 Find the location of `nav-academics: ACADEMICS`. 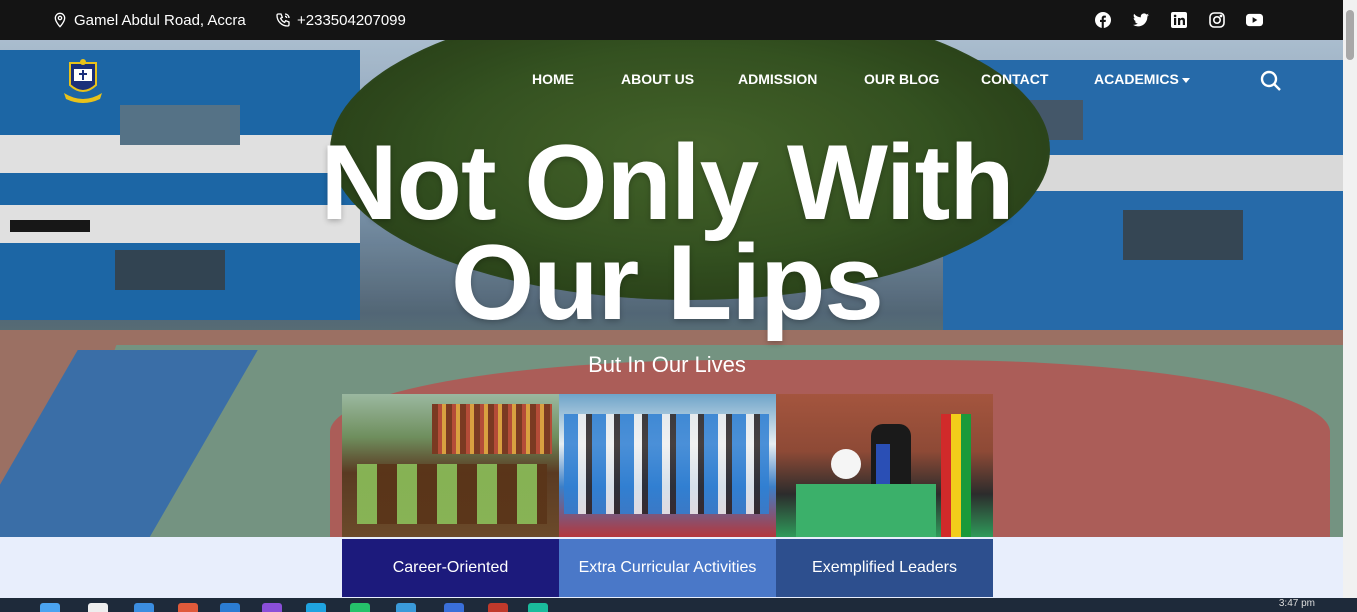

nav-academics: ACADEMICS is located at coordinates (1142, 79).